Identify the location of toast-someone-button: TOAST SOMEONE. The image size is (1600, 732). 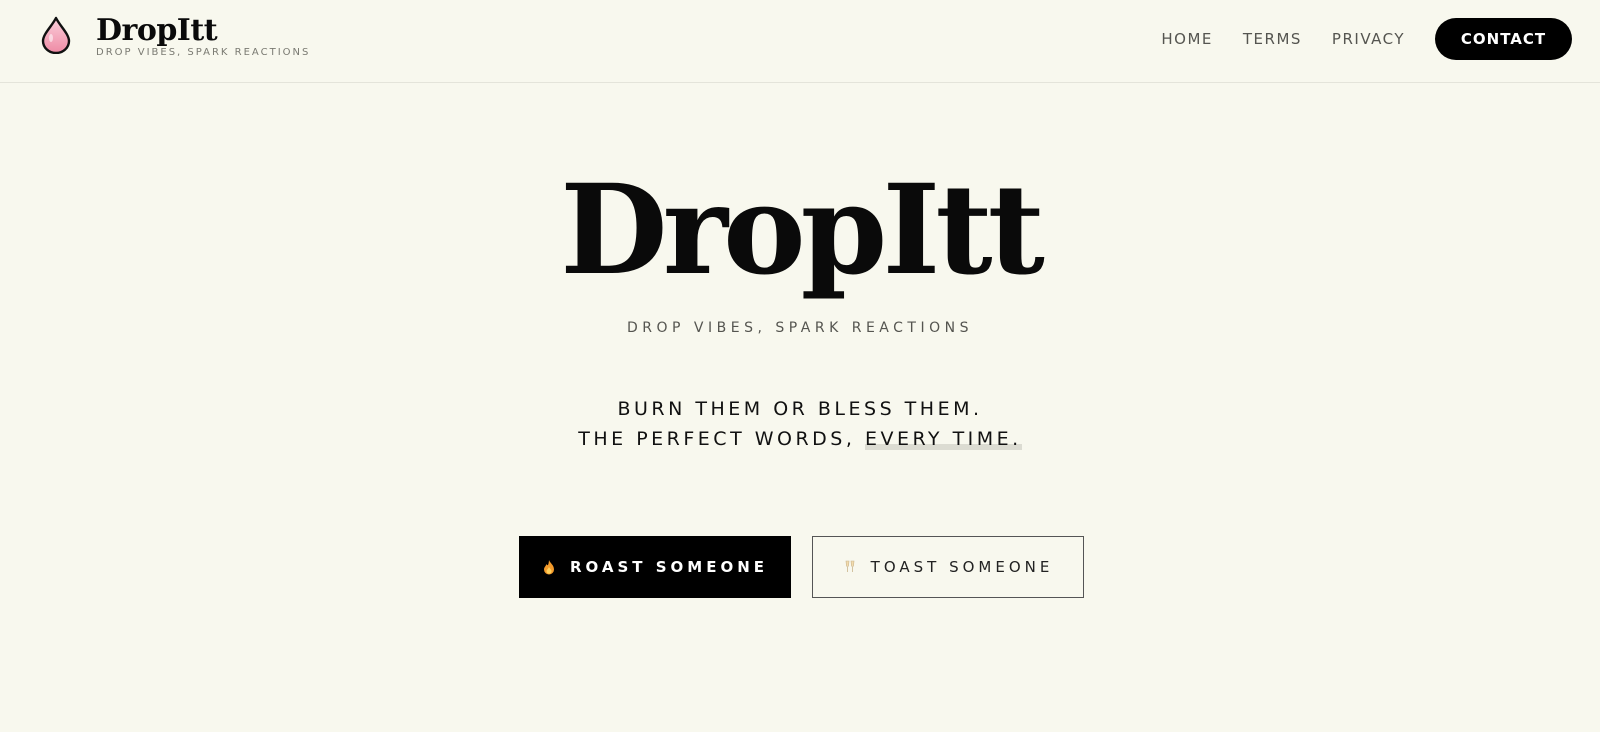
(948, 567).